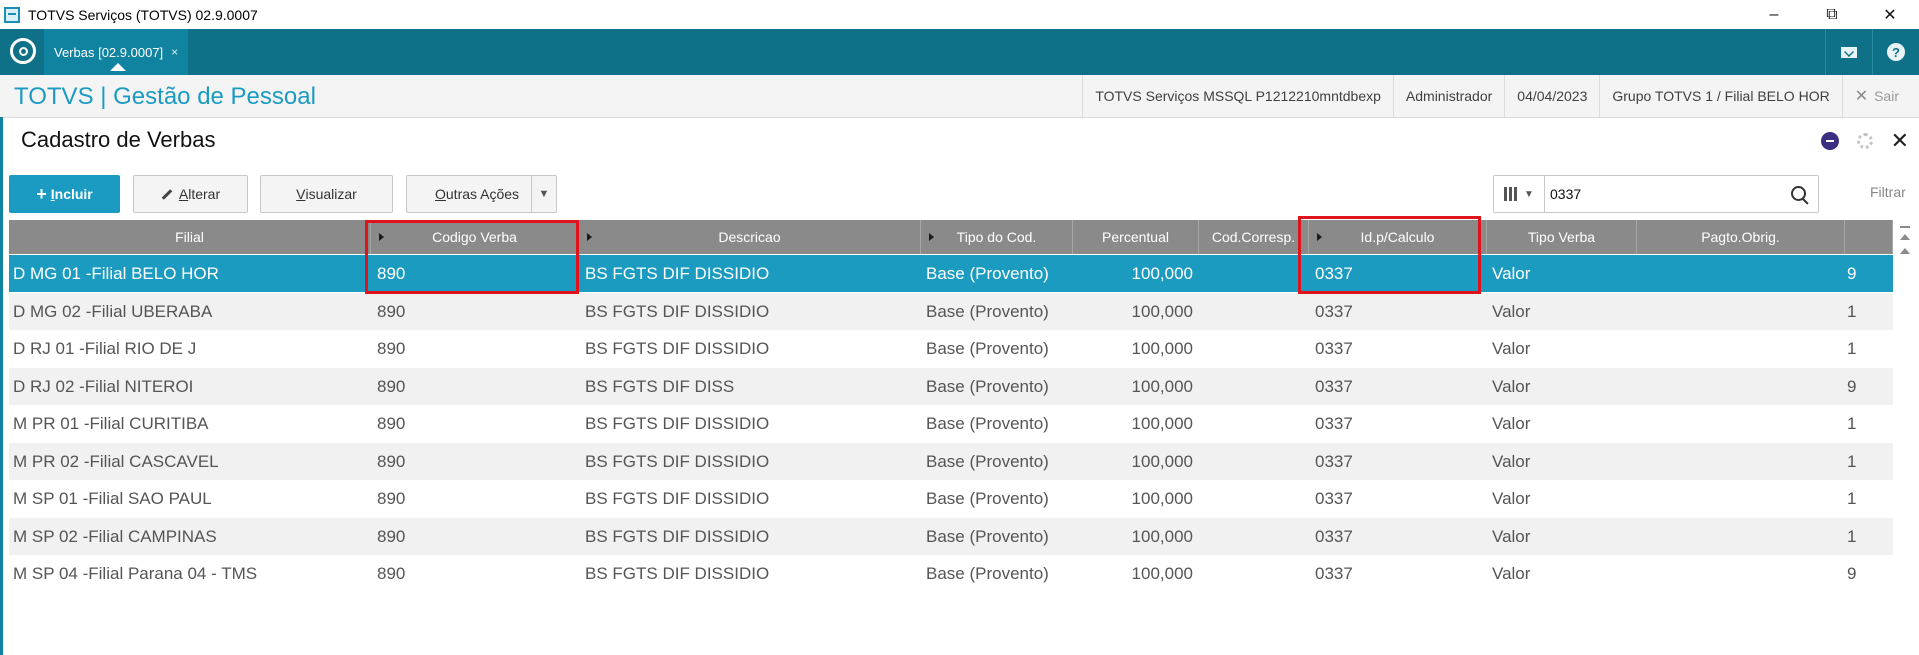 This screenshot has height=655, width=1919. Describe the element at coordinates (112, 498) in the screenshot. I see `cell-filial: M SP 01 -Filial SAO PAUL` at that location.